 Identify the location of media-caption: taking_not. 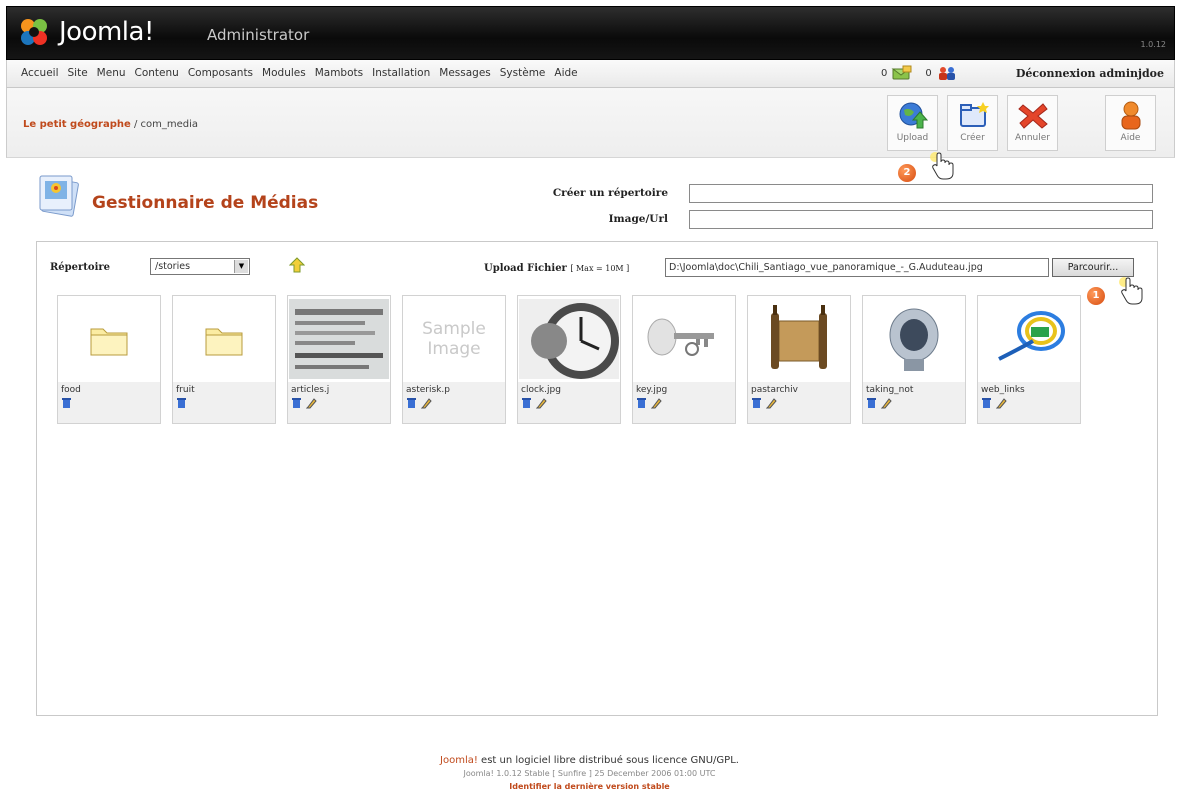
(914, 402).